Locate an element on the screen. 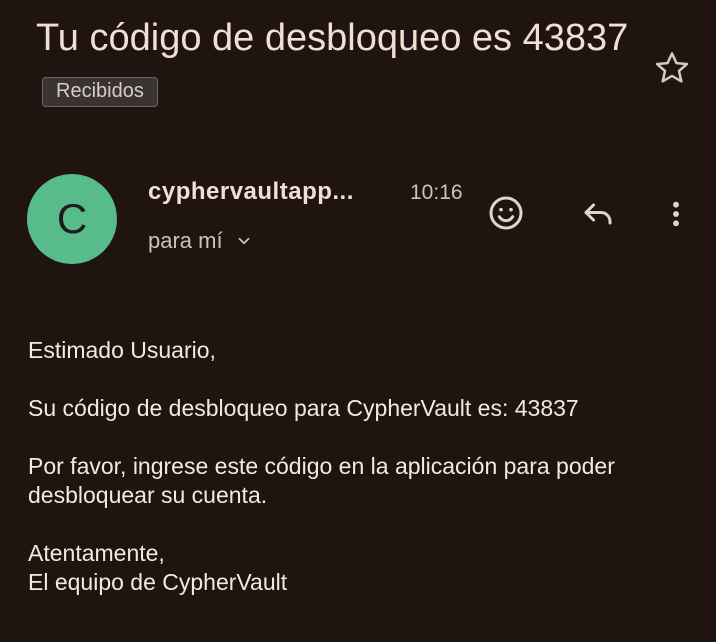 Image resolution: width=716 pixels, height=642 pixels. body-instruction-line-2: desbloquear su cuenta. is located at coordinates (148, 495).